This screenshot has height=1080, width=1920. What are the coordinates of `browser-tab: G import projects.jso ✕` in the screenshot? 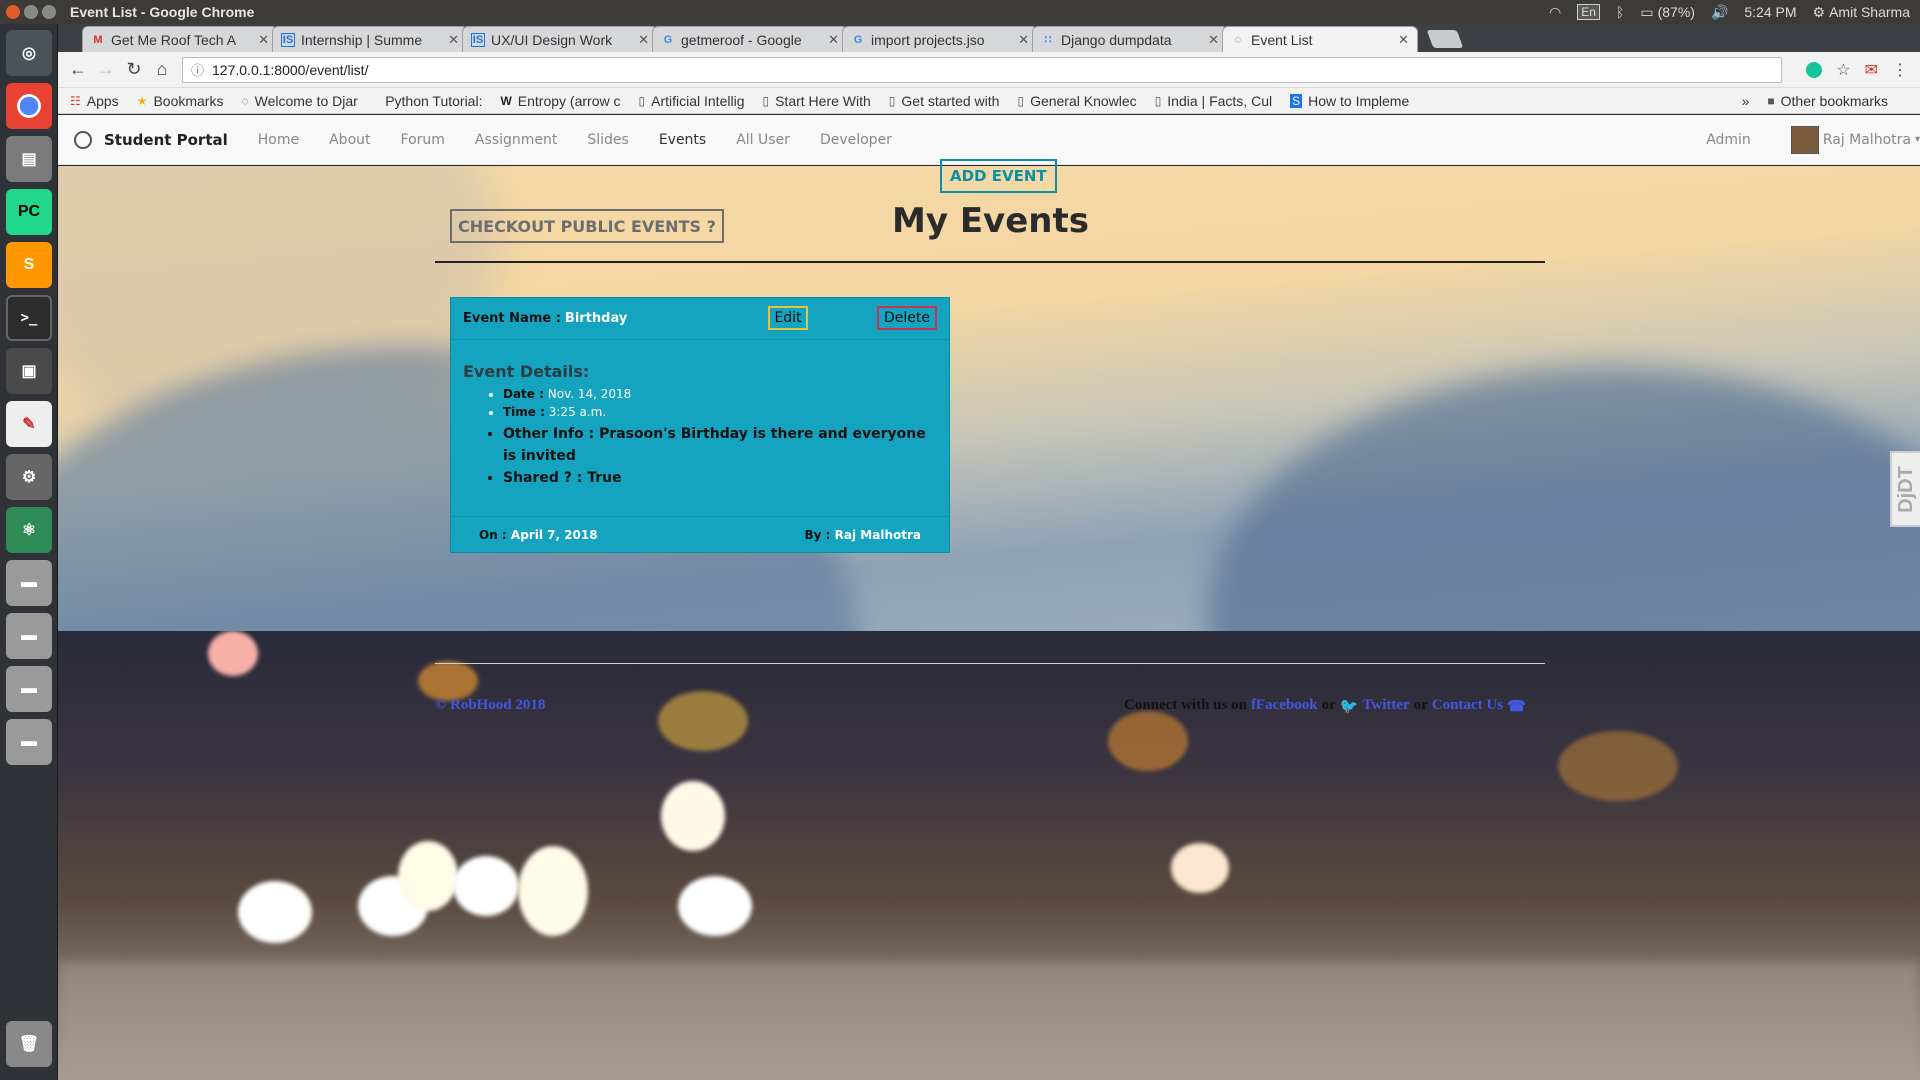 It's located at (940, 39).